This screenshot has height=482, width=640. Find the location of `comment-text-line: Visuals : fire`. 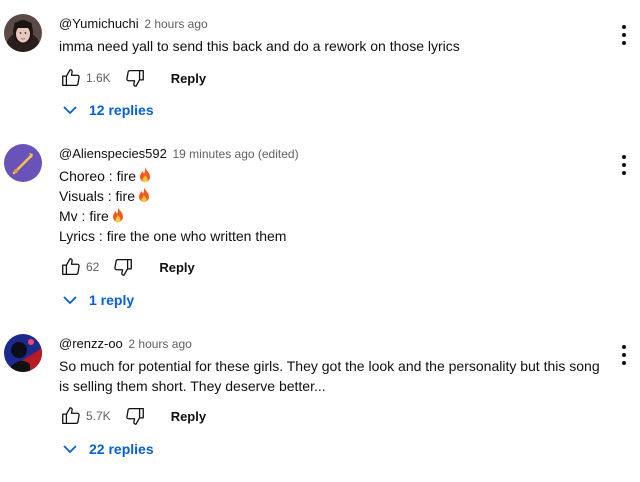

comment-text-line: Visuals : fire is located at coordinates (97, 196).